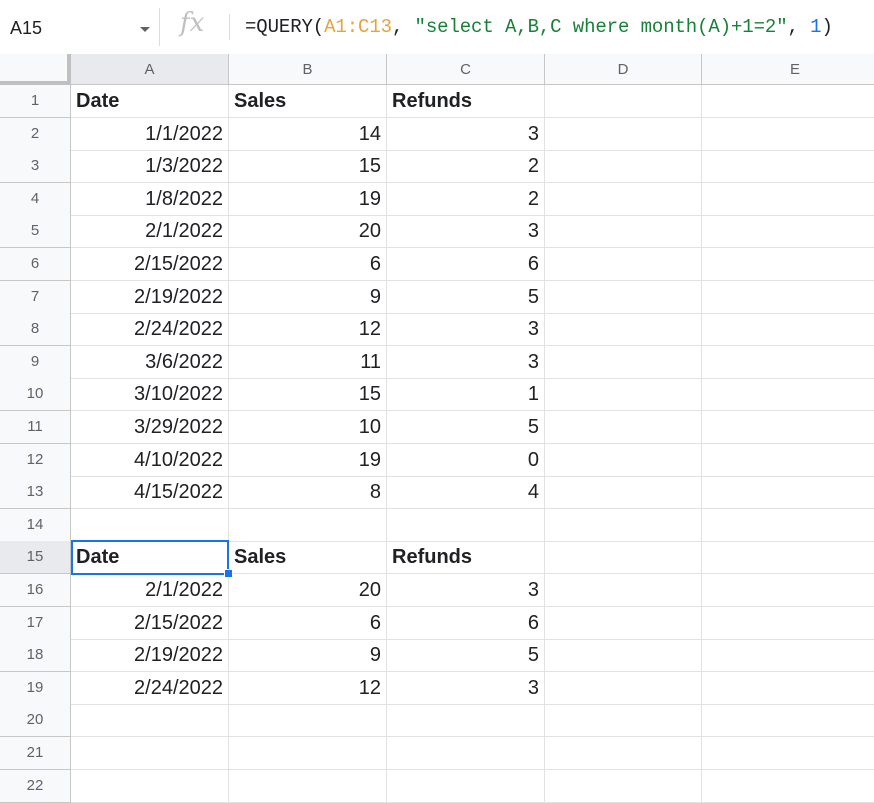 The image size is (874, 803). What do you see at coordinates (35, 493) in the screenshot?
I see `row-header-13: 13` at bounding box center [35, 493].